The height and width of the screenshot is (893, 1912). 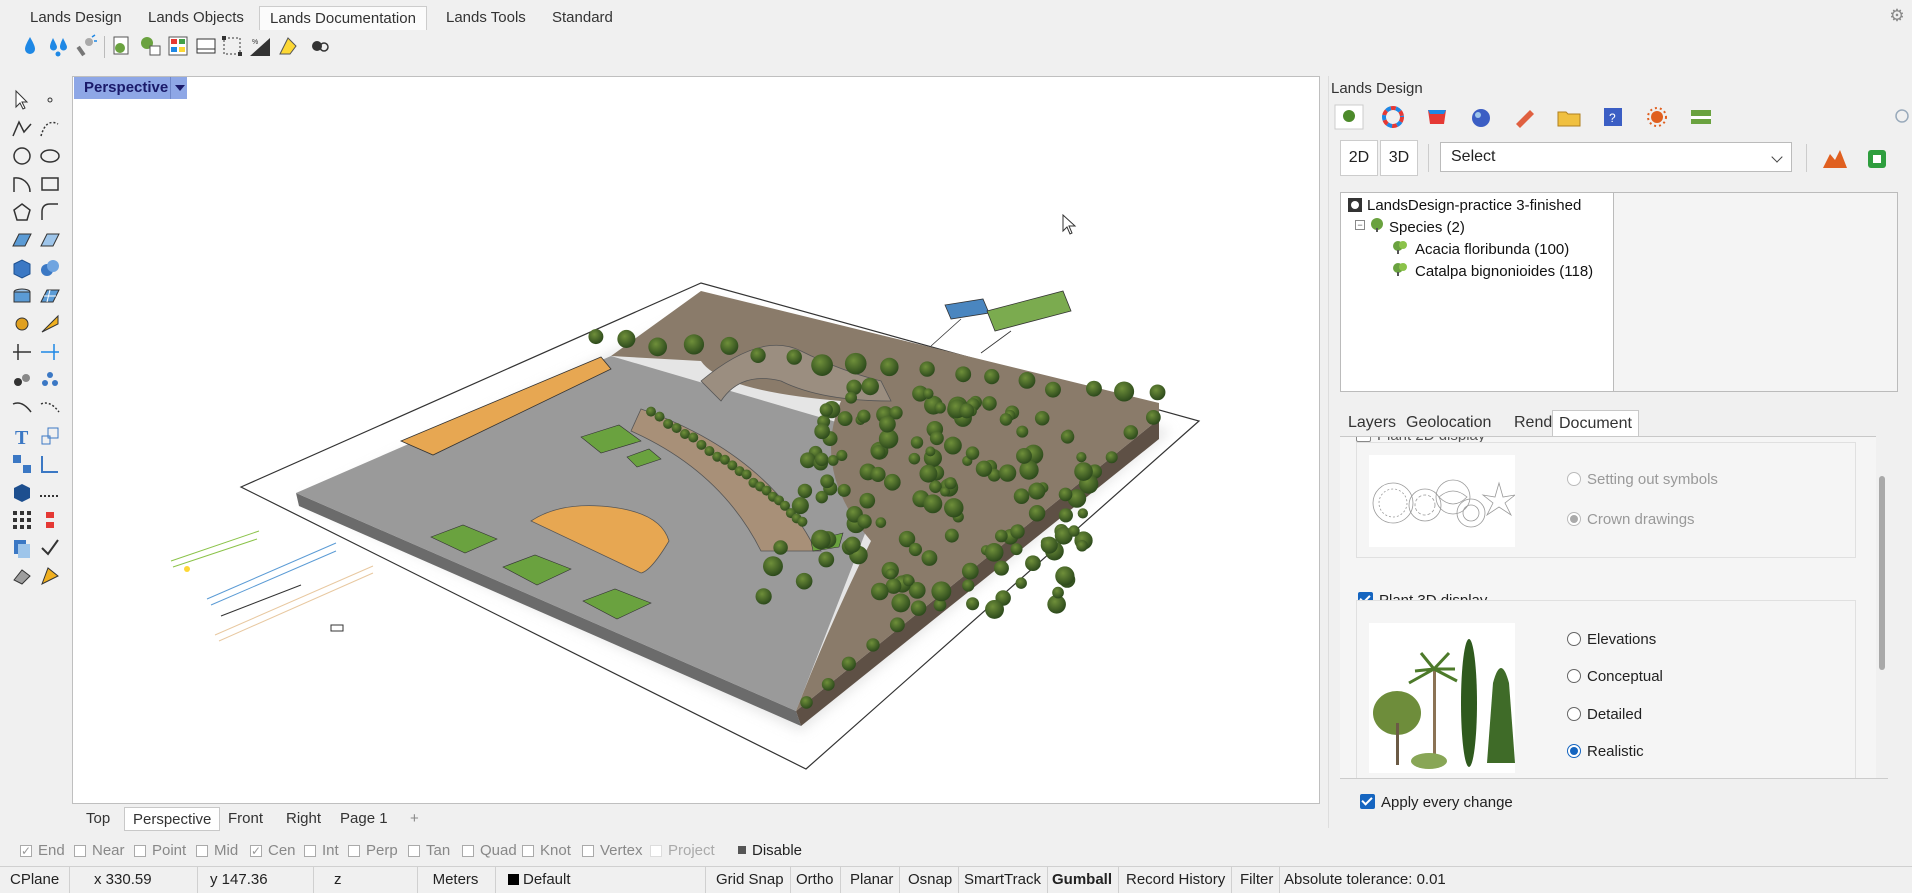 I want to click on osnap-disable: Disable, so click(x=770, y=851).